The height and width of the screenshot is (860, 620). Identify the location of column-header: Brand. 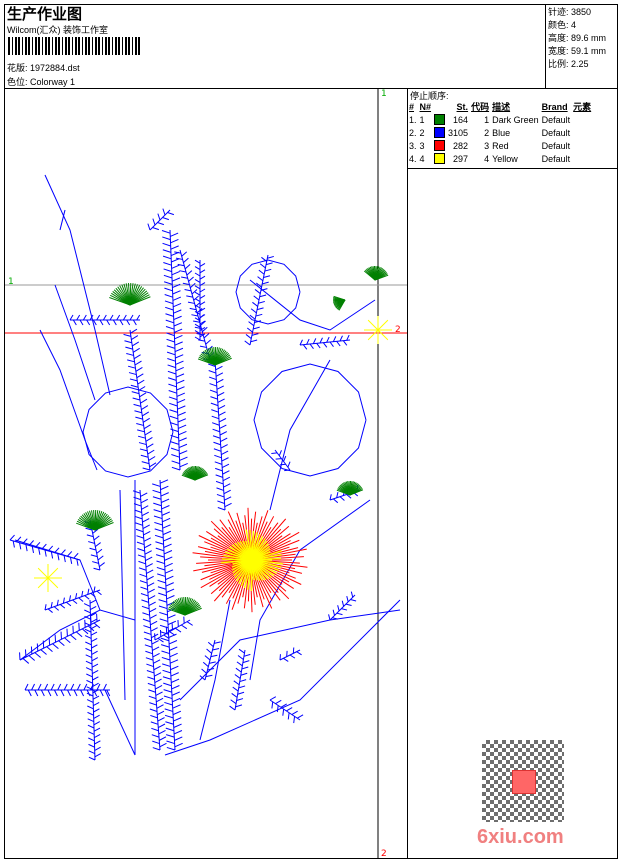
(554, 106).